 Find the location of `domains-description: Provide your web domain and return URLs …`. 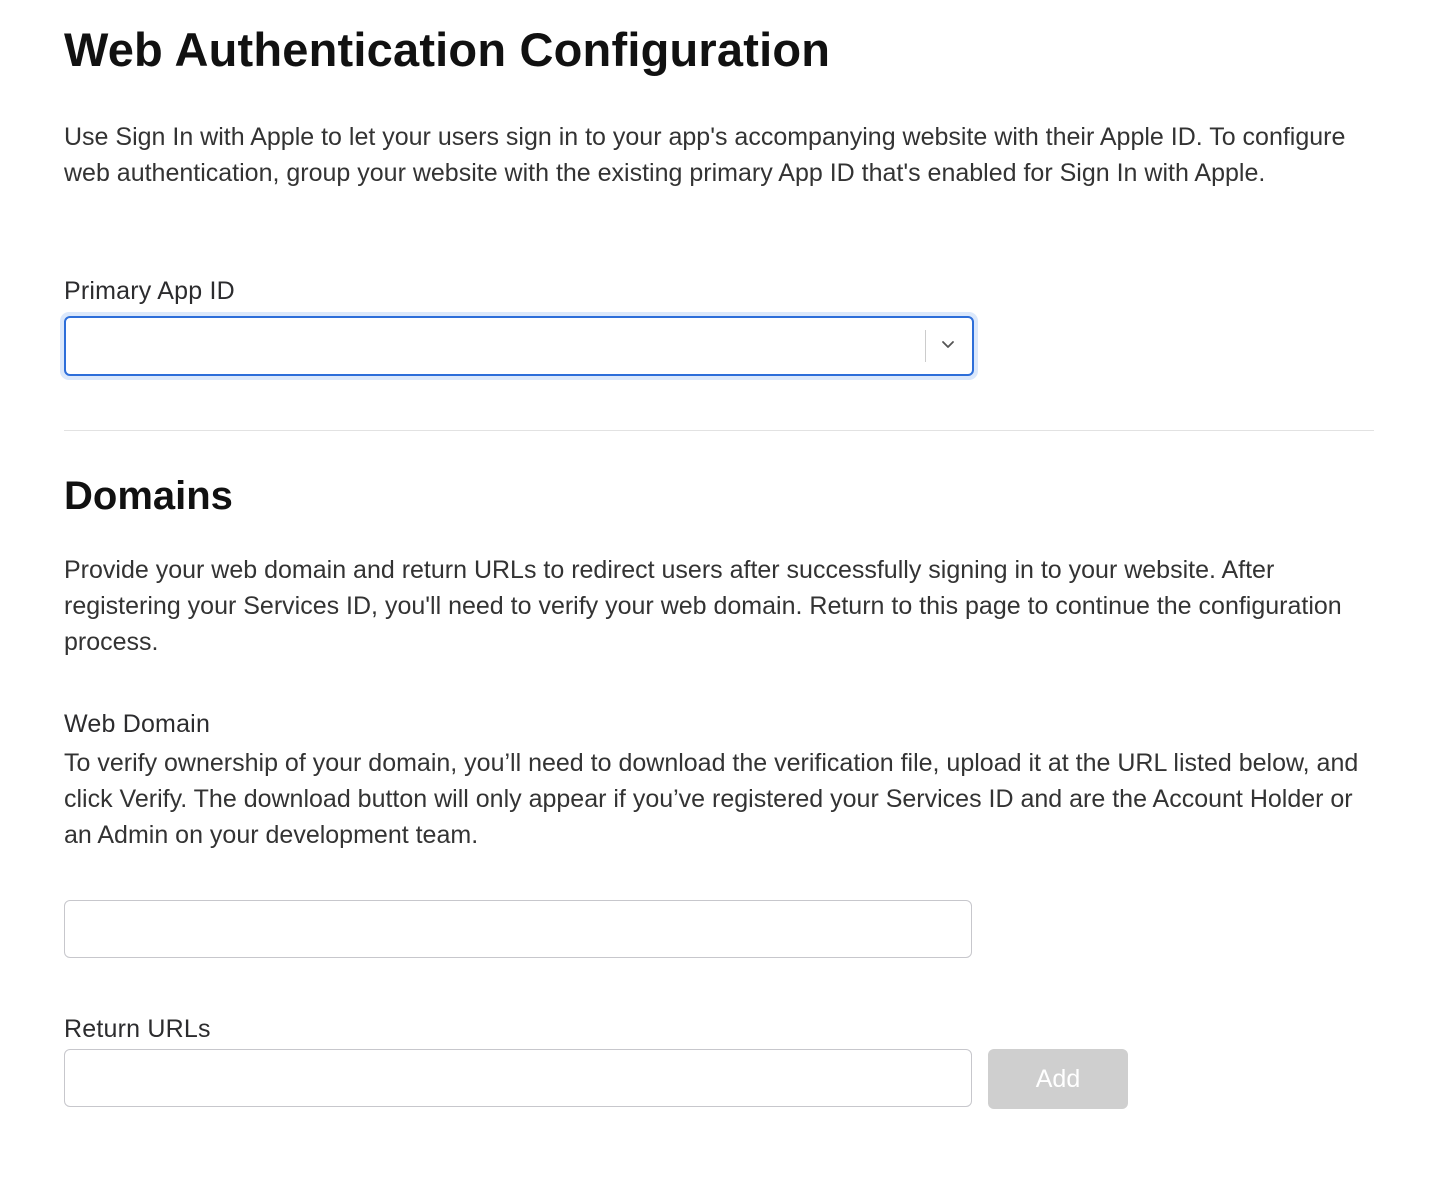

domains-description: Provide your web domain and return URLs … is located at coordinates (703, 606).